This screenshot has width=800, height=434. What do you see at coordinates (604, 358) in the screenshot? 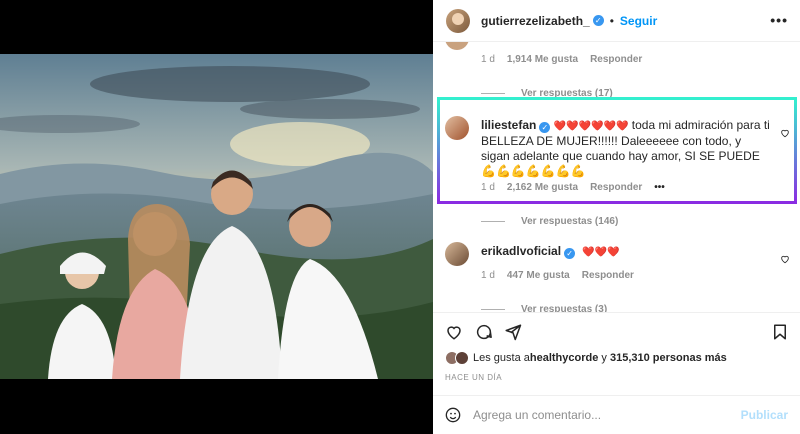
I see `likes-middle: y` at bounding box center [604, 358].